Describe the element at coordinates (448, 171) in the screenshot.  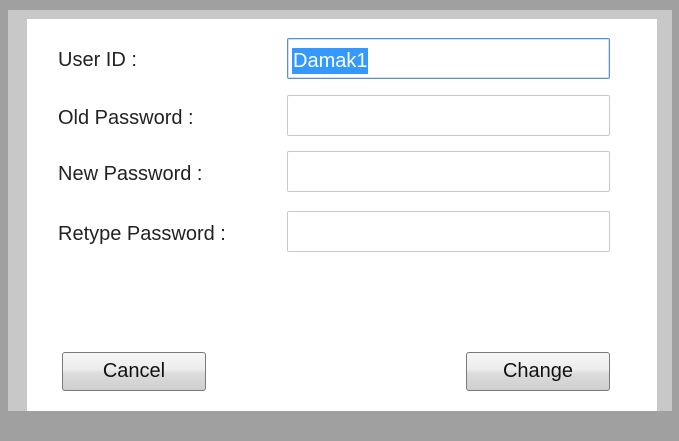
I see `new-password-field` at that location.